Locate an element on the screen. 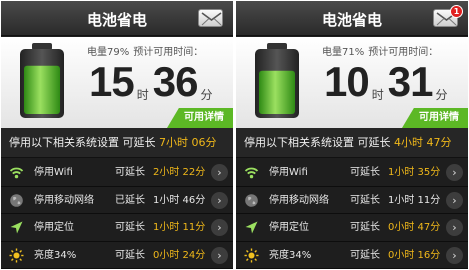 Image resolution: width=469 pixels, height=270 pixels. extend-summary: 停用以下相关系统设置 可延长 4小时 47分 is located at coordinates (352, 143).